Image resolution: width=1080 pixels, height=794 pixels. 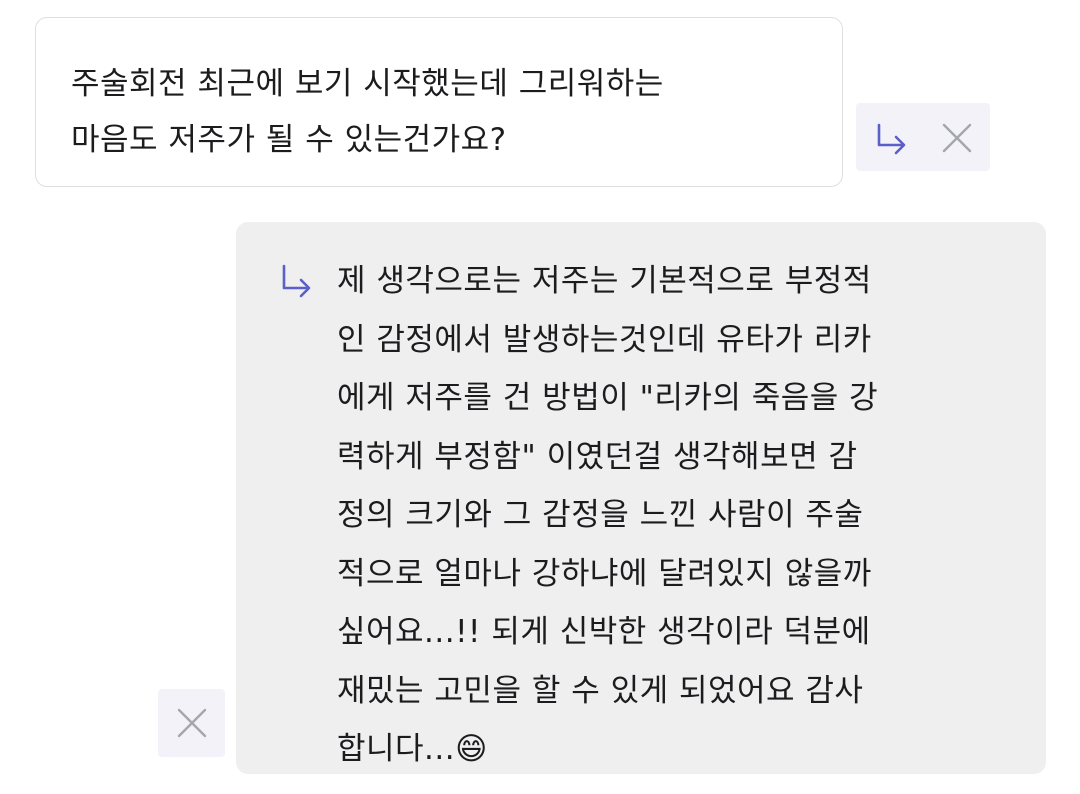 I want to click on answer-actions, so click(x=191, y=723).